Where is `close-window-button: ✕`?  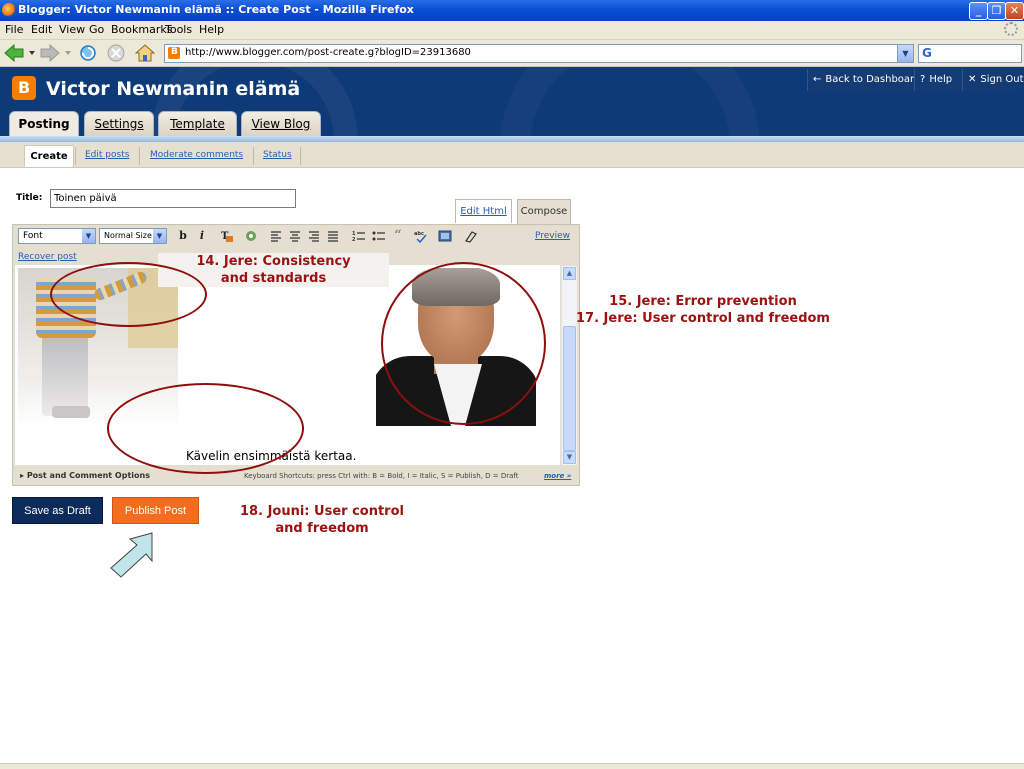 close-window-button: ✕ is located at coordinates (1014, 11).